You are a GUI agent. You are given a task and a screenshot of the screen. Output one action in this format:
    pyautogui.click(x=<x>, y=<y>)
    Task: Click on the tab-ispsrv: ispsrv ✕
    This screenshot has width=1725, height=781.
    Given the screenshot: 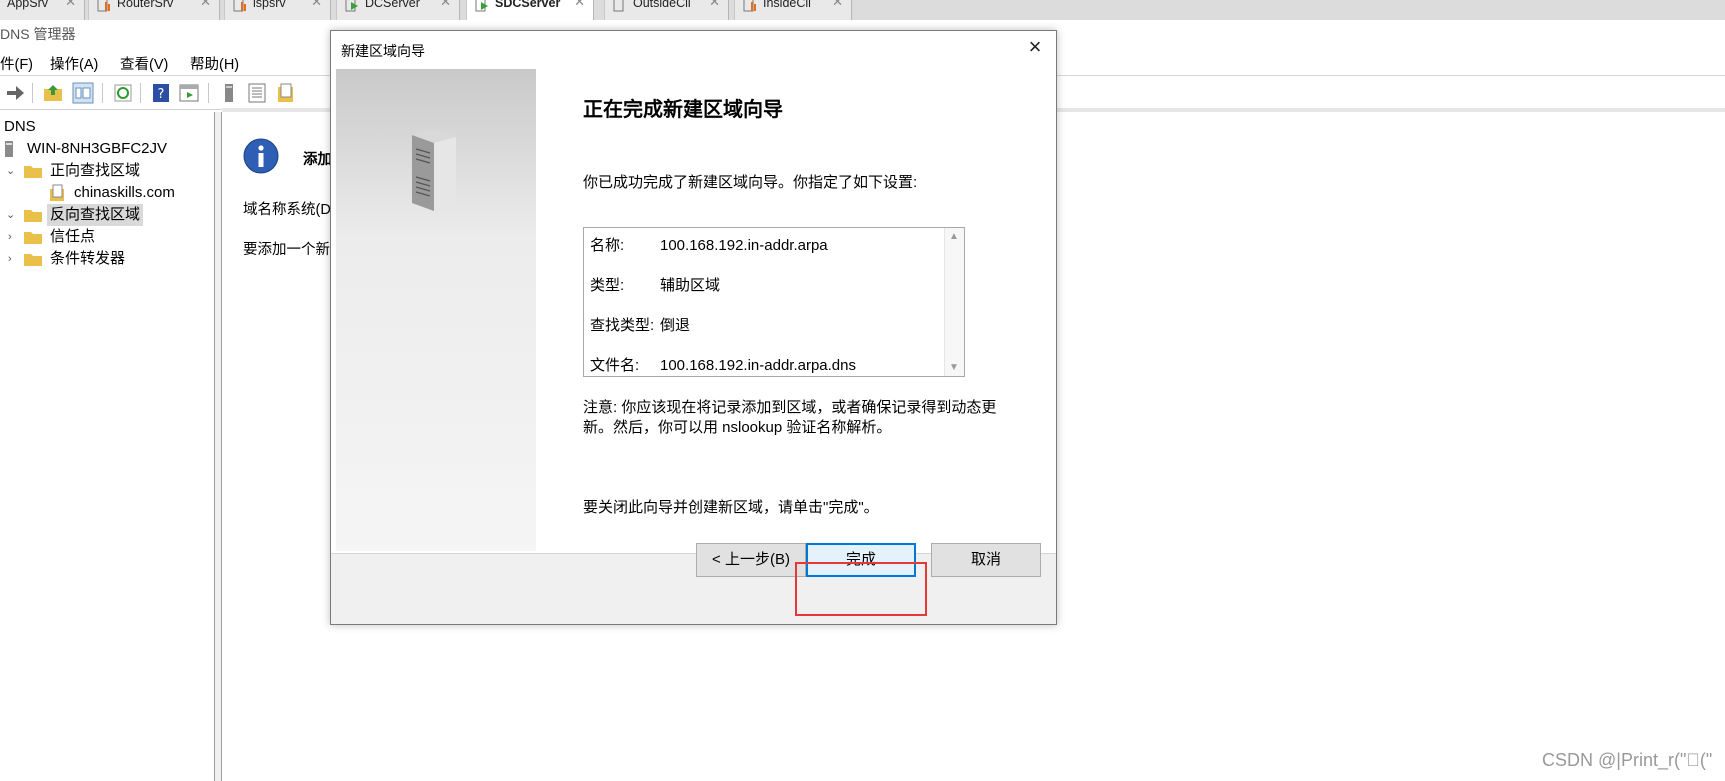 What is the action you would take?
    pyautogui.click(x=277, y=10)
    